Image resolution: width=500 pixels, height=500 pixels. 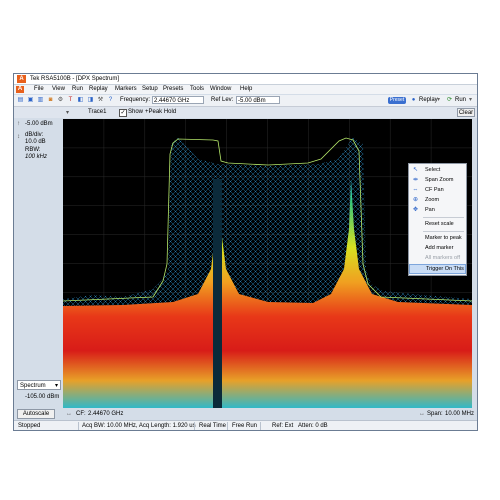 I want to click on ctx-item-add-marker: Add marker, so click(x=437, y=248).